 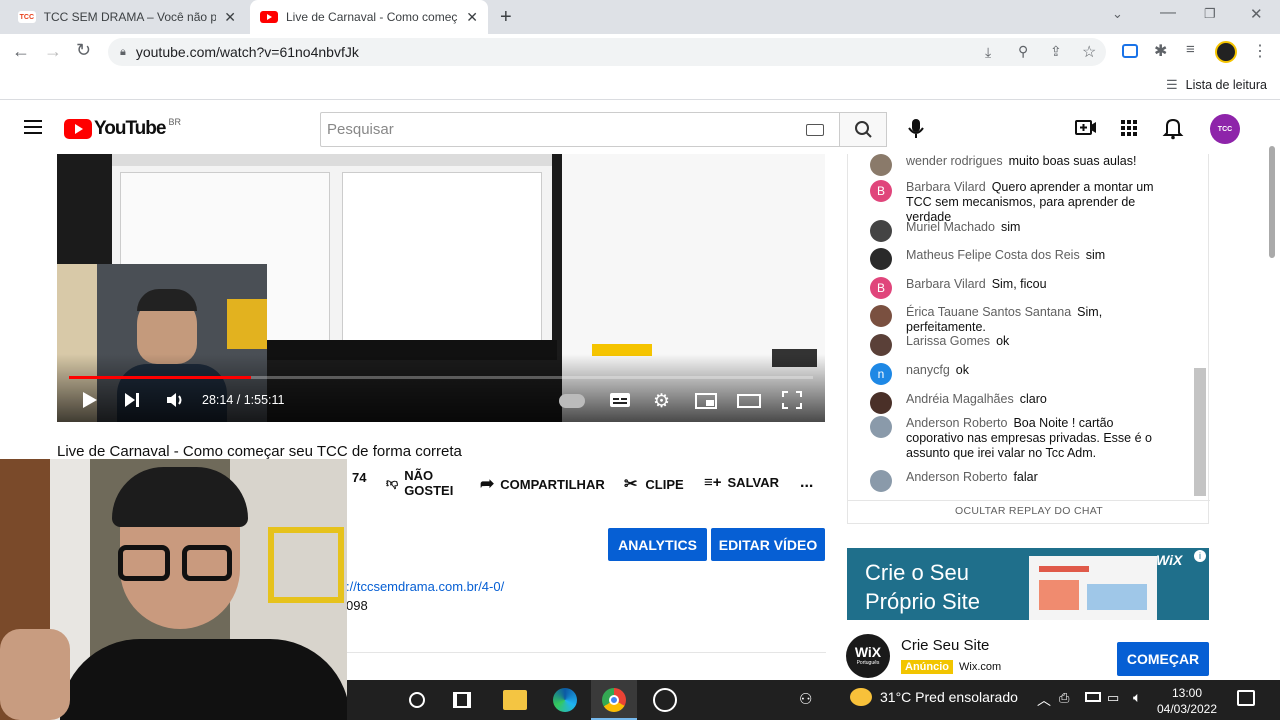 What do you see at coordinates (1095, 255) in the screenshot?
I see `chat-text: sim` at bounding box center [1095, 255].